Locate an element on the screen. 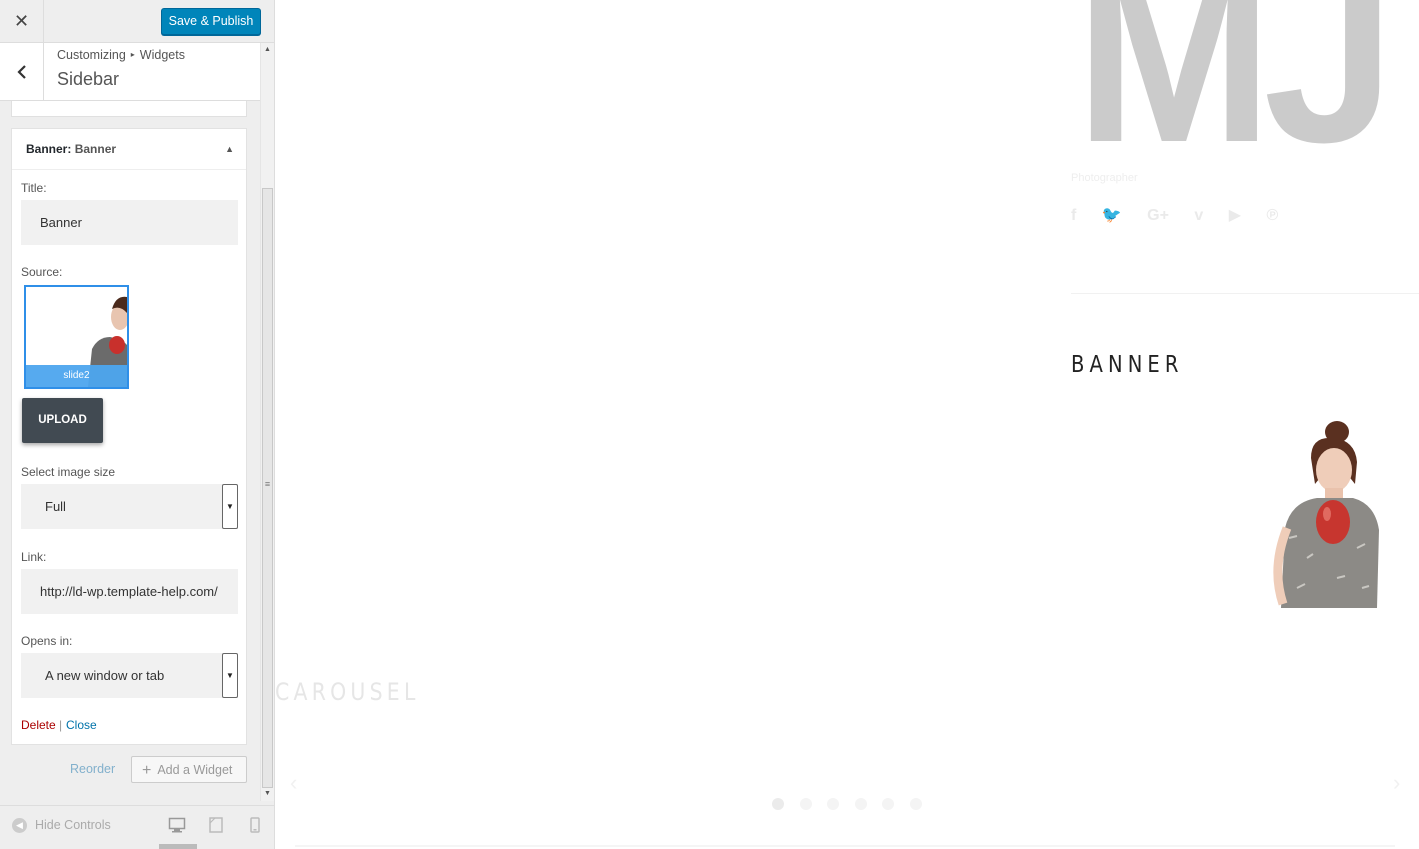 This screenshot has height=849, width=1419. carousel-dots is located at coordinates (854, 806).